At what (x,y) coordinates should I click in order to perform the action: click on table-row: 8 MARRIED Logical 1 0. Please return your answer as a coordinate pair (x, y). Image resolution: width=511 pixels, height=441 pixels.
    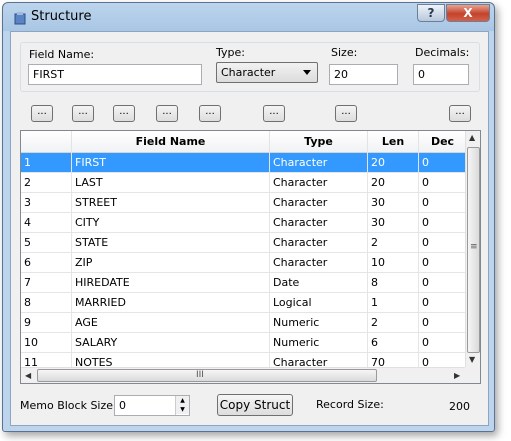
    Looking at the image, I should click on (244, 303).